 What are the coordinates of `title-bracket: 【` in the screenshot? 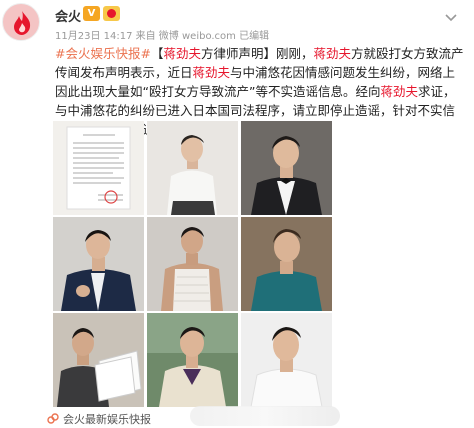 It's located at (157, 53).